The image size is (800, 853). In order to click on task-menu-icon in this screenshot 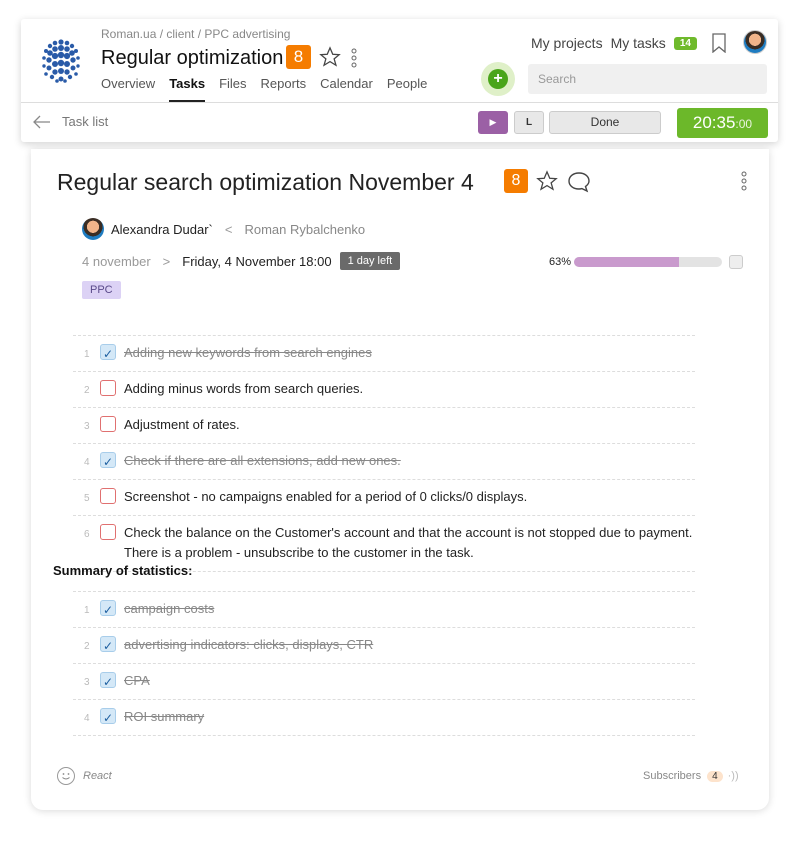, I will do `click(744, 181)`.